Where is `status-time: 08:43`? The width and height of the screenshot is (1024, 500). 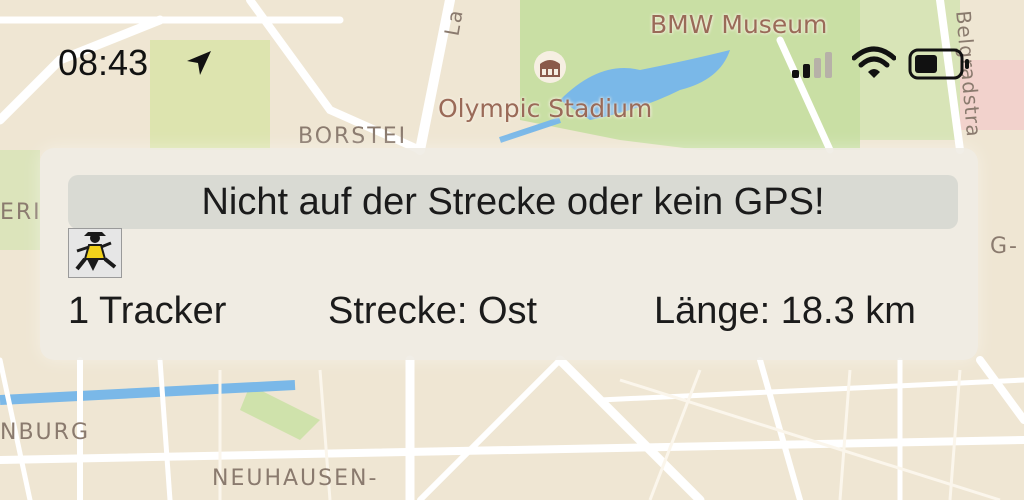
status-time: 08:43 is located at coordinates (103, 62).